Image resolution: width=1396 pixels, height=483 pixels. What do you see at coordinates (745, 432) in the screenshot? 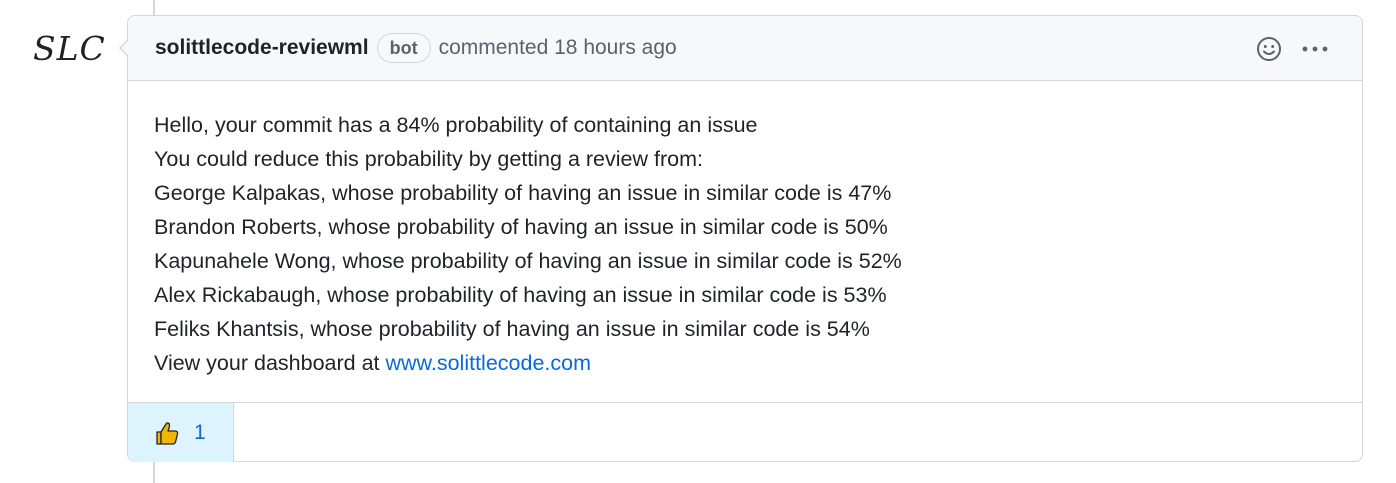
I see `reactions-bar: 1` at bounding box center [745, 432].